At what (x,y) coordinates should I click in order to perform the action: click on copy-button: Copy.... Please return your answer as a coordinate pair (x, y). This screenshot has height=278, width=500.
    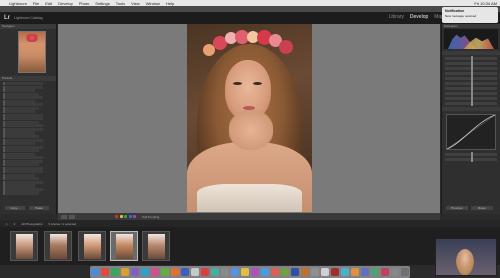
    Looking at the image, I should click on (15, 208).